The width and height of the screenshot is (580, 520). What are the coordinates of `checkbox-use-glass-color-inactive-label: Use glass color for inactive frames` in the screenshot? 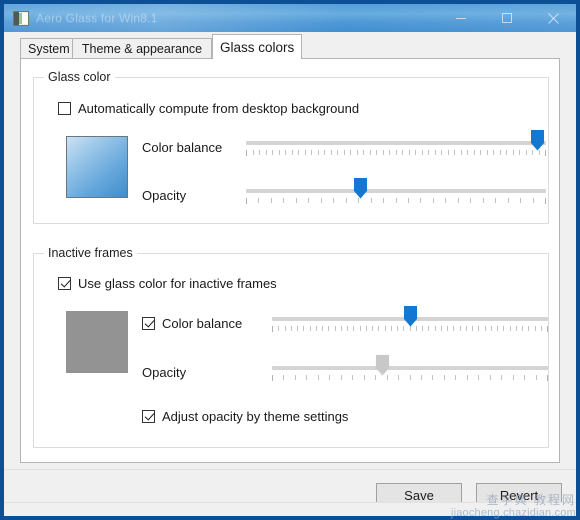 It's located at (177, 283).